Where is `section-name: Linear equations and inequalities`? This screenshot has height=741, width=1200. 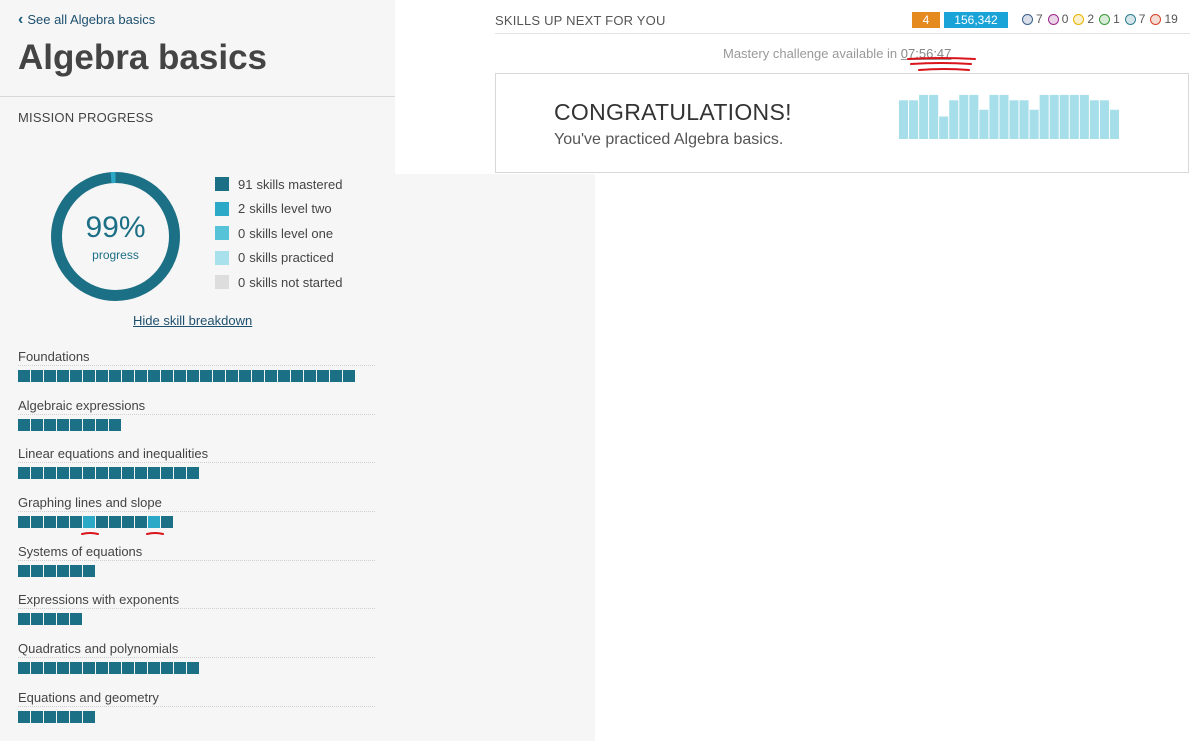
section-name: Linear equations and inequalities is located at coordinates (196, 455).